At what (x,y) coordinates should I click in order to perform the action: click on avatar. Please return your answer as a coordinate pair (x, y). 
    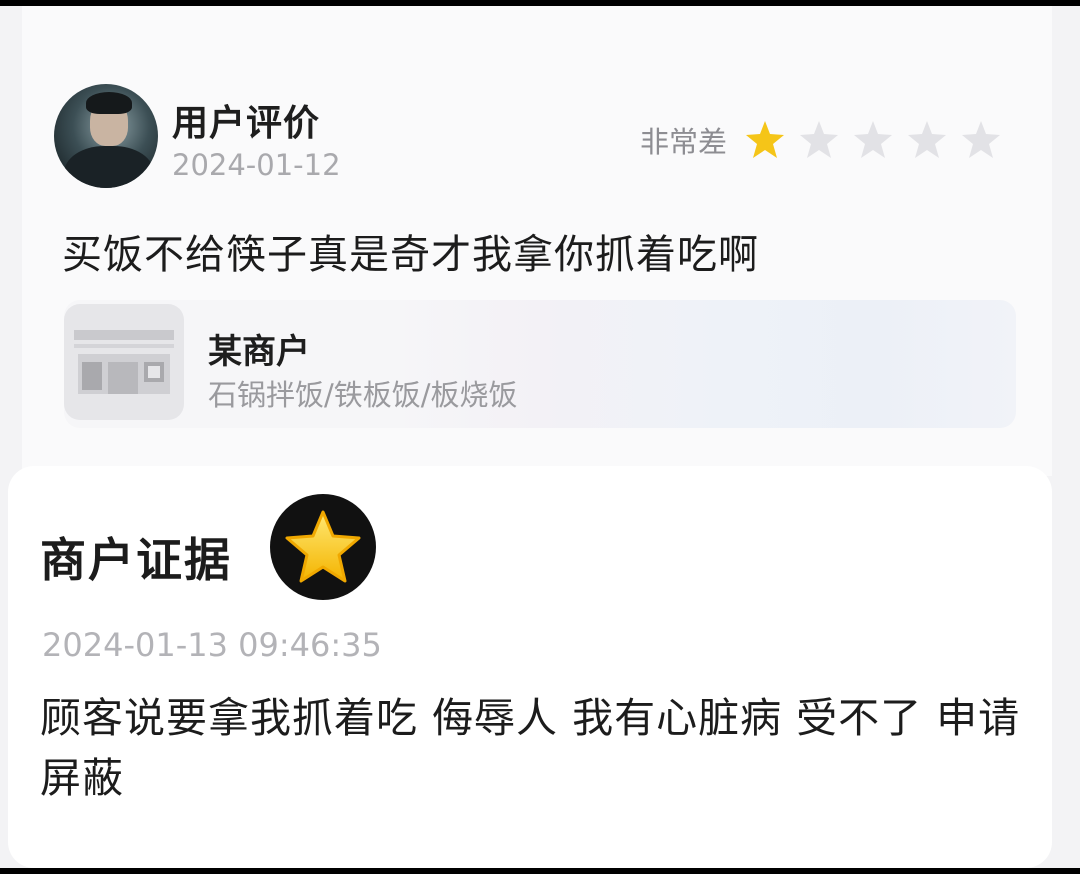
    Looking at the image, I should click on (106, 136).